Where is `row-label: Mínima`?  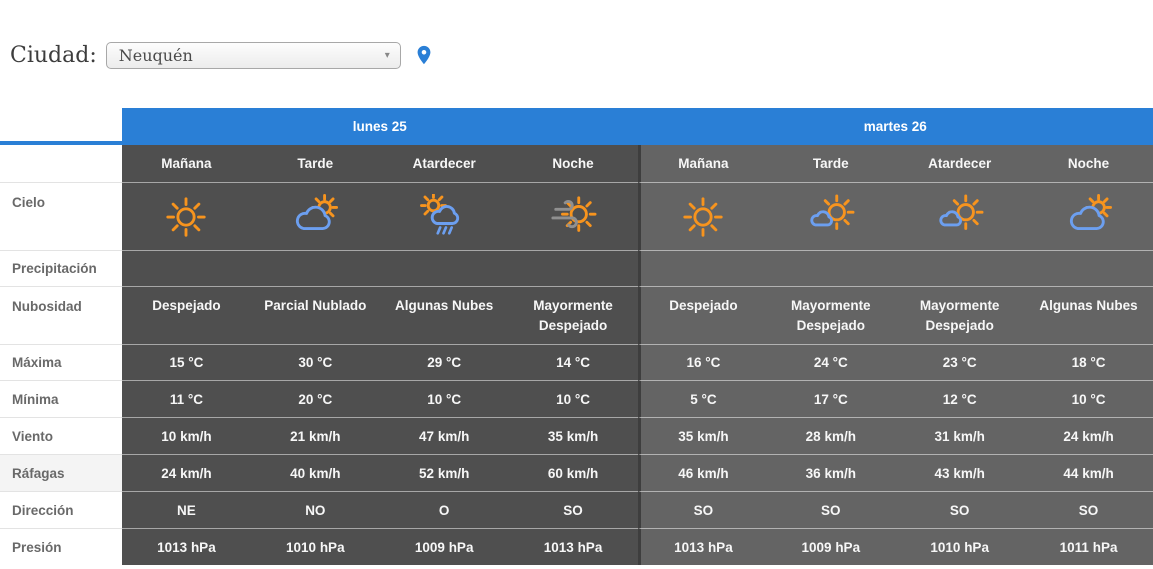 row-label: Mínima is located at coordinates (61, 398).